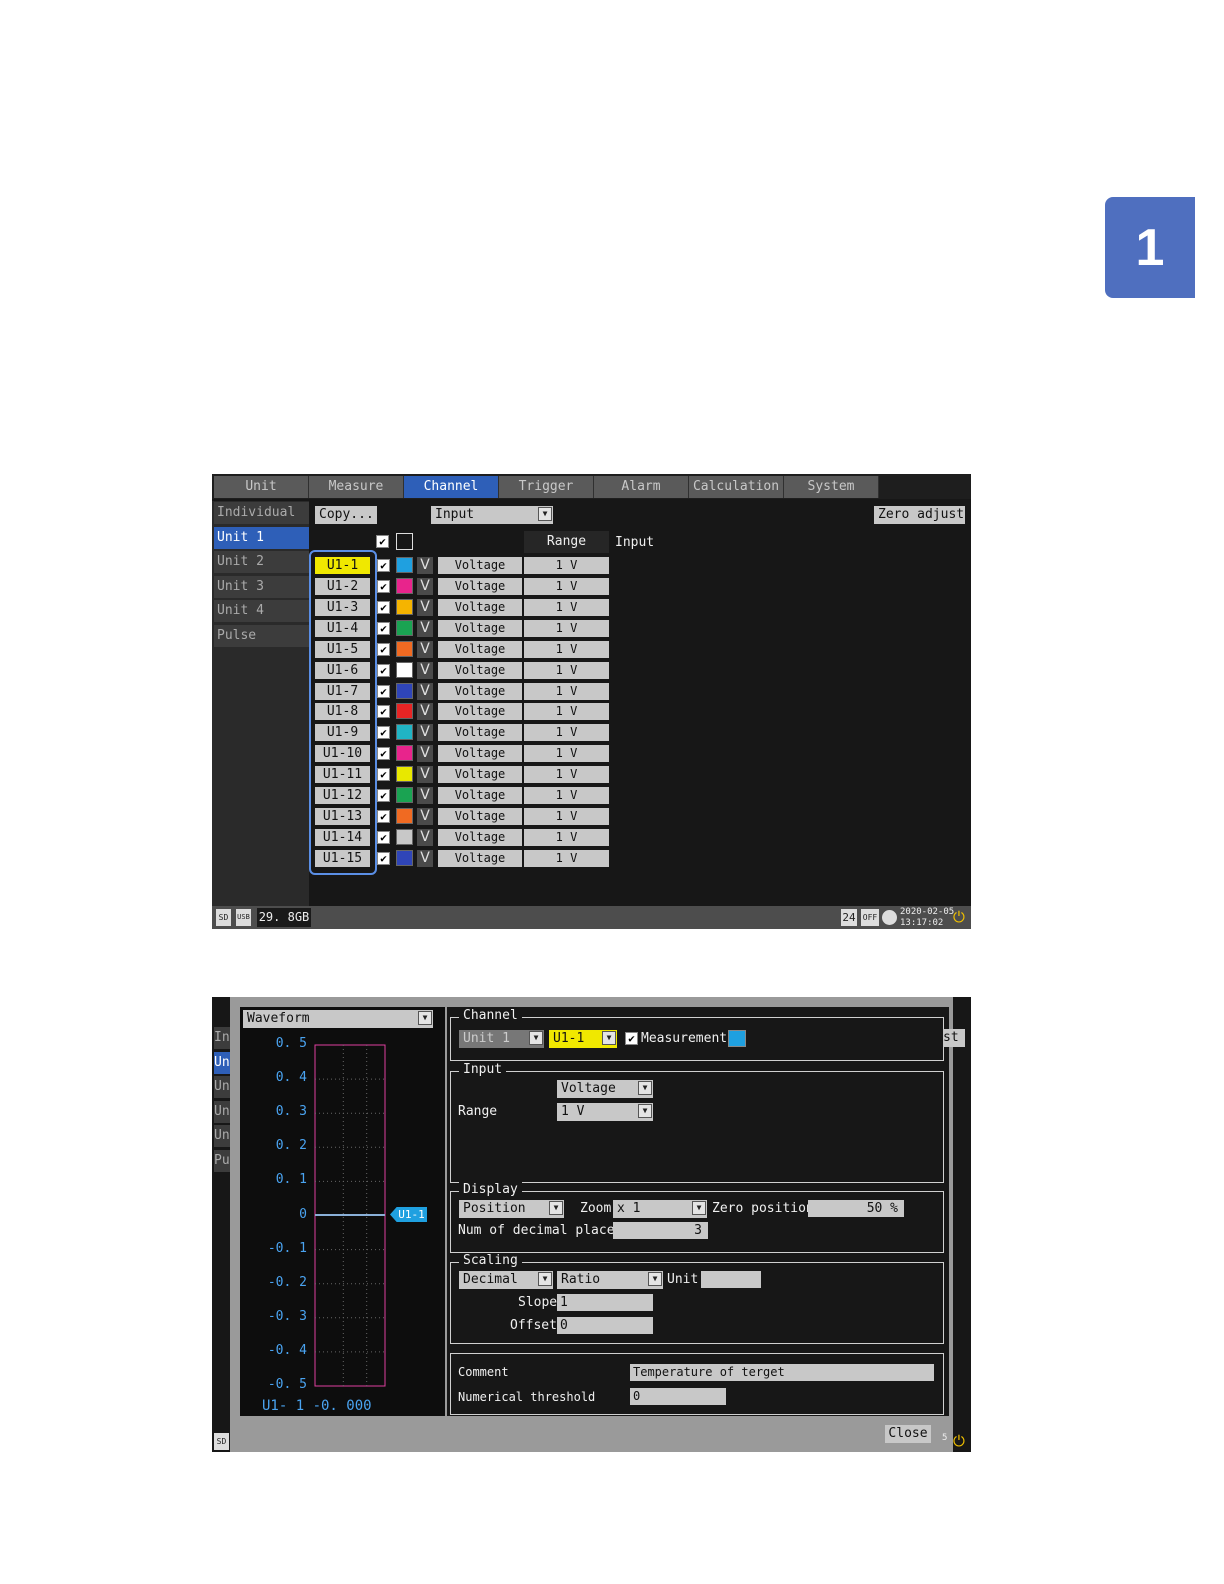  I want to click on tab-unit: Unit, so click(261, 487).